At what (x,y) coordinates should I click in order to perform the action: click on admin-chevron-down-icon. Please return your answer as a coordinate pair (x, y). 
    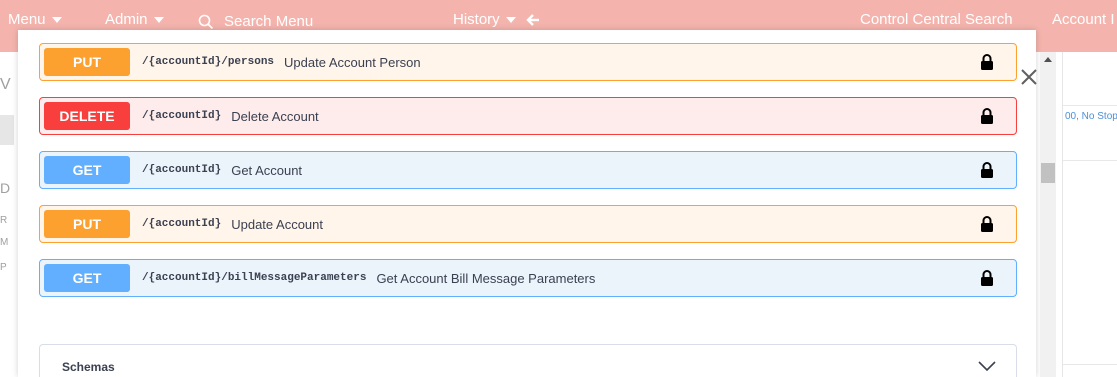
    Looking at the image, I should click on (158, 19).